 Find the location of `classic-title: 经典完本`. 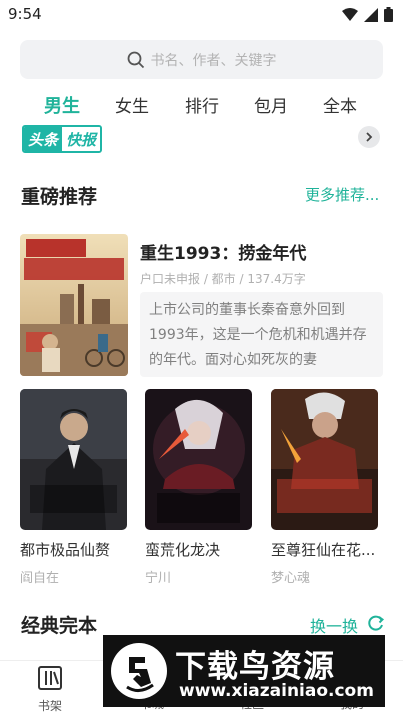

classic-title: 经典完本 is located at coordinates (59, 626).